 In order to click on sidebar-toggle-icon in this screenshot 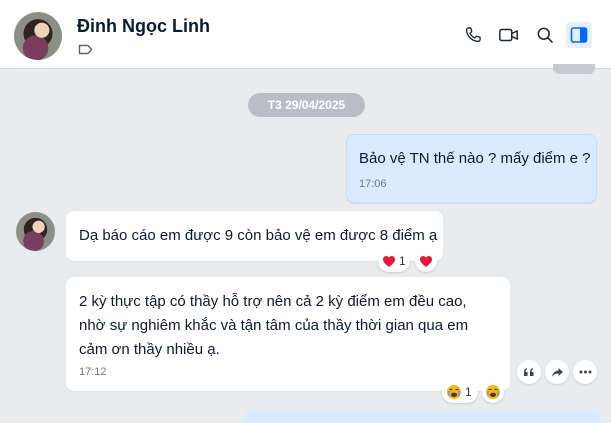, I will do `click(579, 35)`.